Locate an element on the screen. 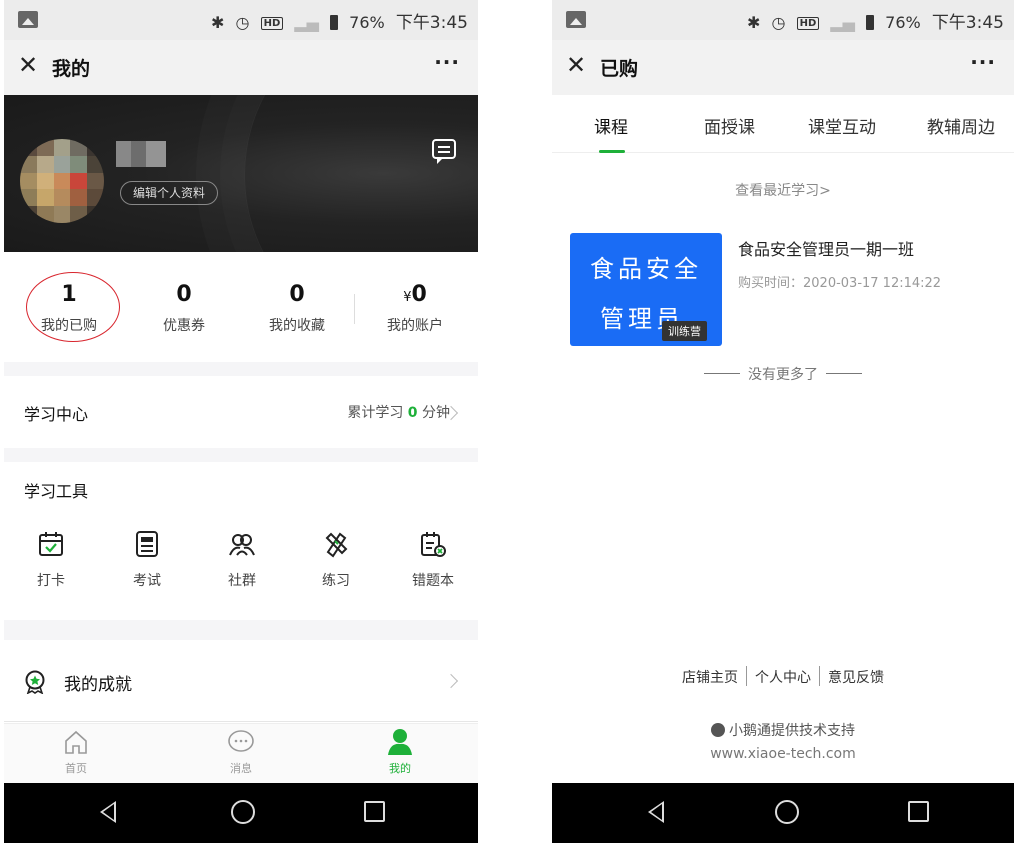 This screenshot has height=843, width=1016. xiaoe-logo-icon is located at coordinates (718, 730).